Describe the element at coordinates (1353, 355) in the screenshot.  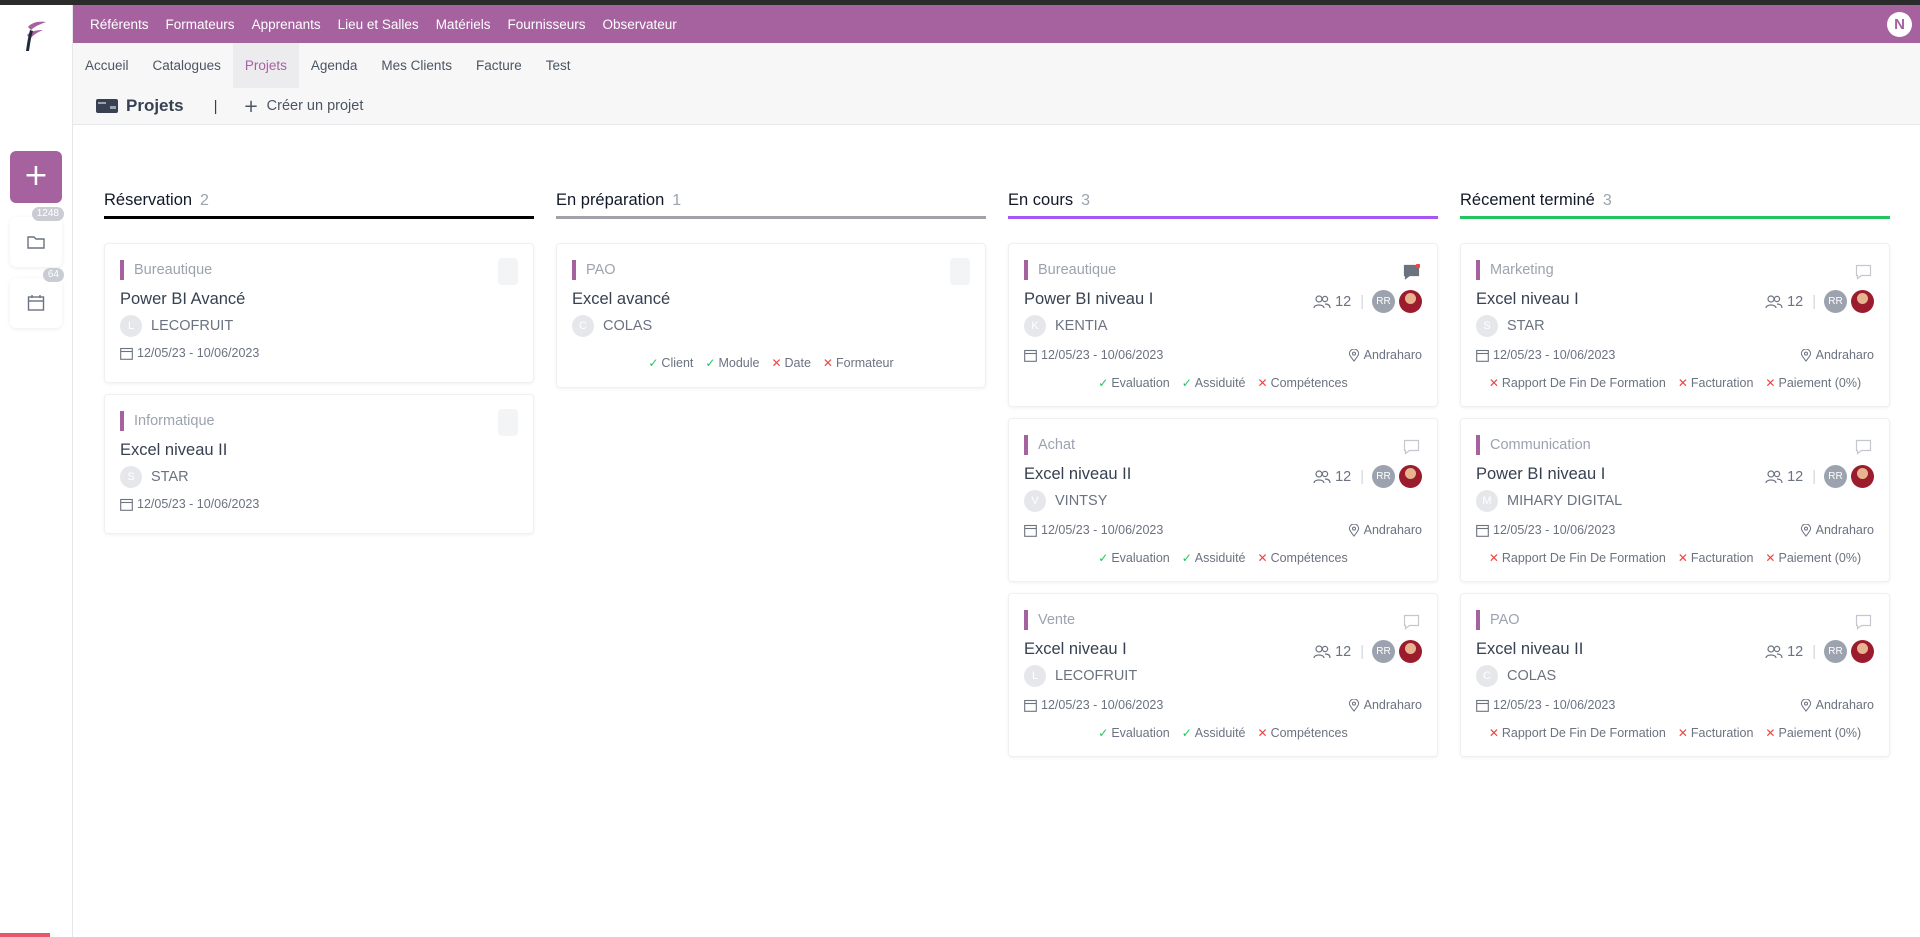
I see `location-pin-icon` at that location.